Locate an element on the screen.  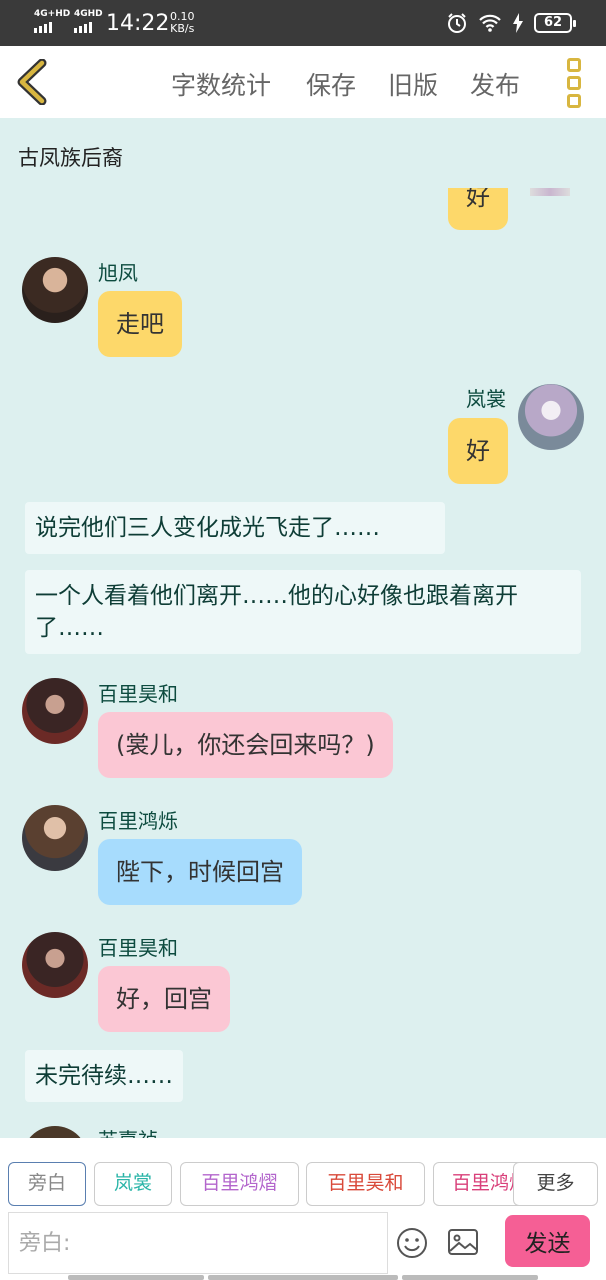
sender-name: 苏嘉祯 is located at coordinates (128, 1131).